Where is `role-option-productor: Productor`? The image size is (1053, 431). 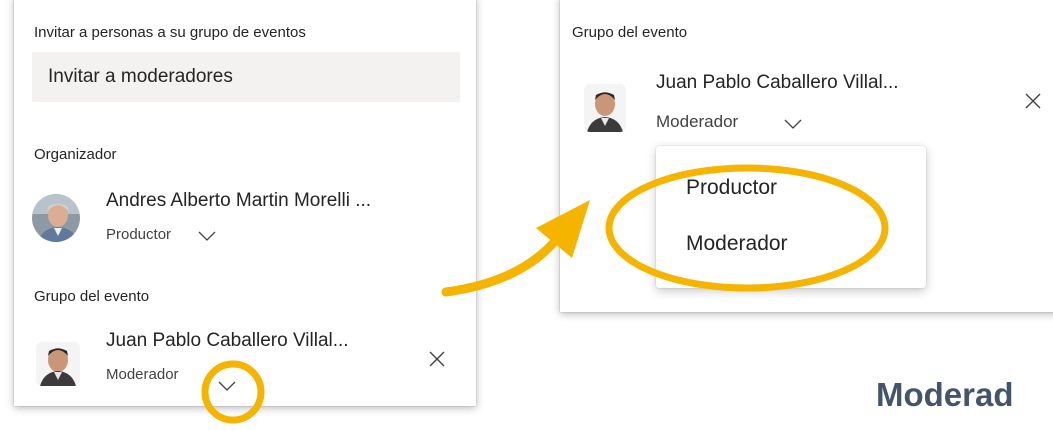 role-option-productor: Productor is located at coordinates (731, 188).